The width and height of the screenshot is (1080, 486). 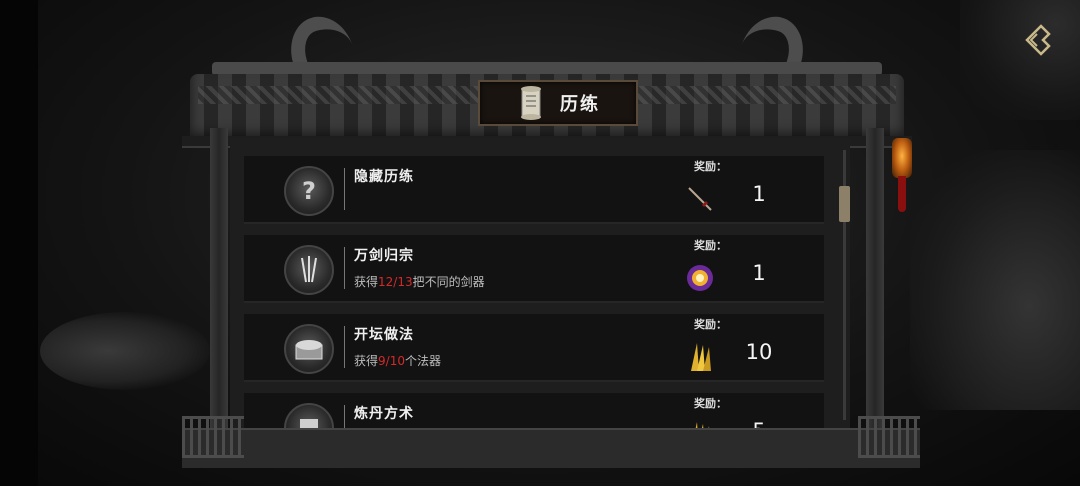 I want to click on title-plaque: 历练, so click(x=558, y=103).